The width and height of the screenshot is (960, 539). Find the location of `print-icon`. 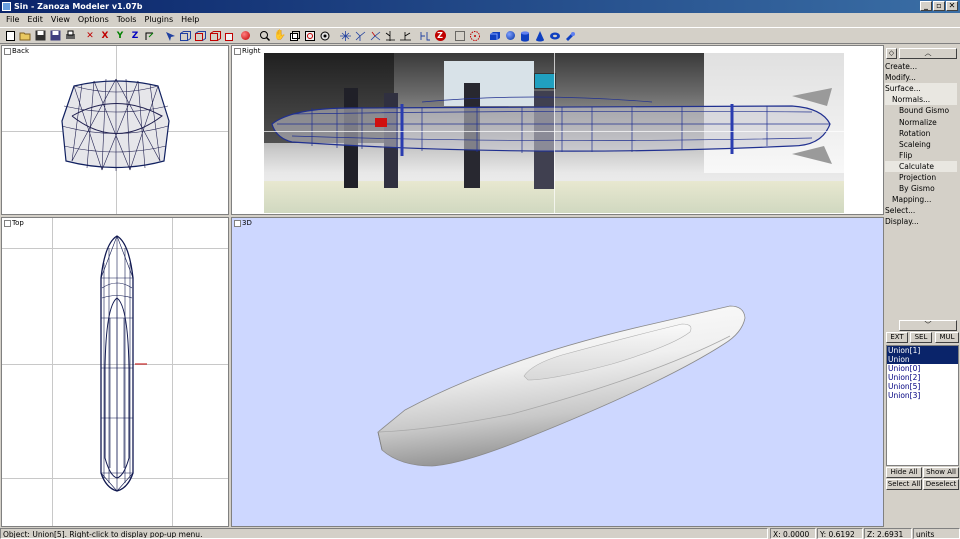

print-icon is located at coordinates (70, 36).